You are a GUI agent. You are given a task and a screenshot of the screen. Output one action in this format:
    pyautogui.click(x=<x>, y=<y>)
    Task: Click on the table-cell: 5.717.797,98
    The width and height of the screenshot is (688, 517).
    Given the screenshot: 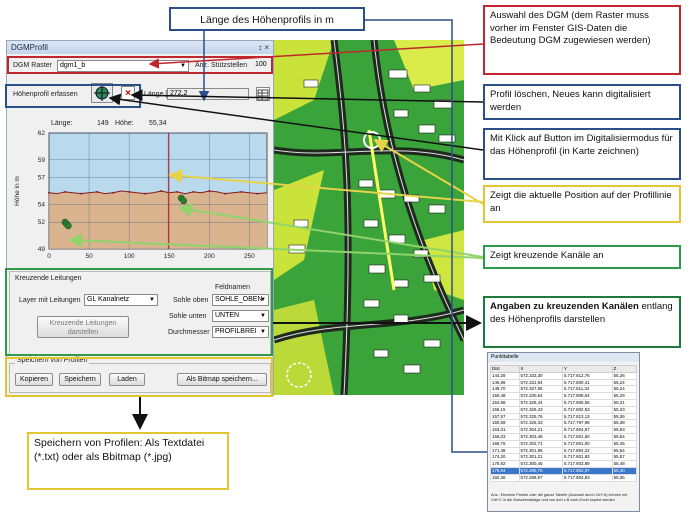 What is the action you would take?
    pyautogui.click(x=587, y=423)
    